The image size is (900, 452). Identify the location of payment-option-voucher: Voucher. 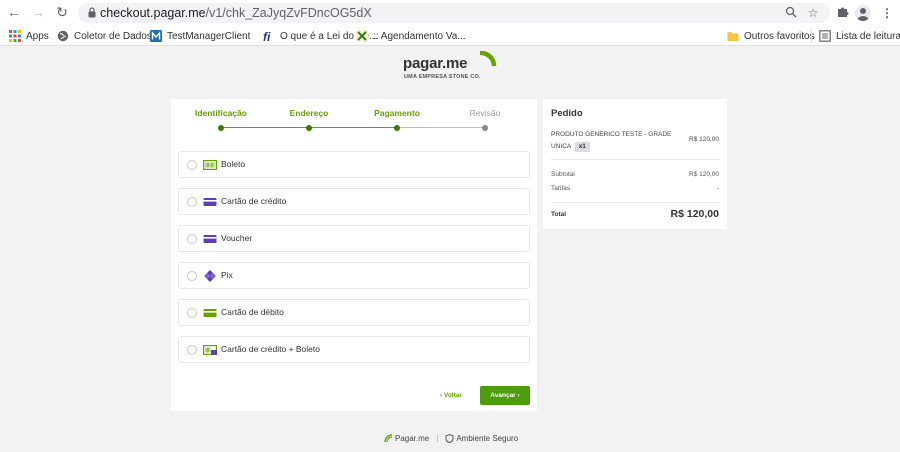
(354, 238).